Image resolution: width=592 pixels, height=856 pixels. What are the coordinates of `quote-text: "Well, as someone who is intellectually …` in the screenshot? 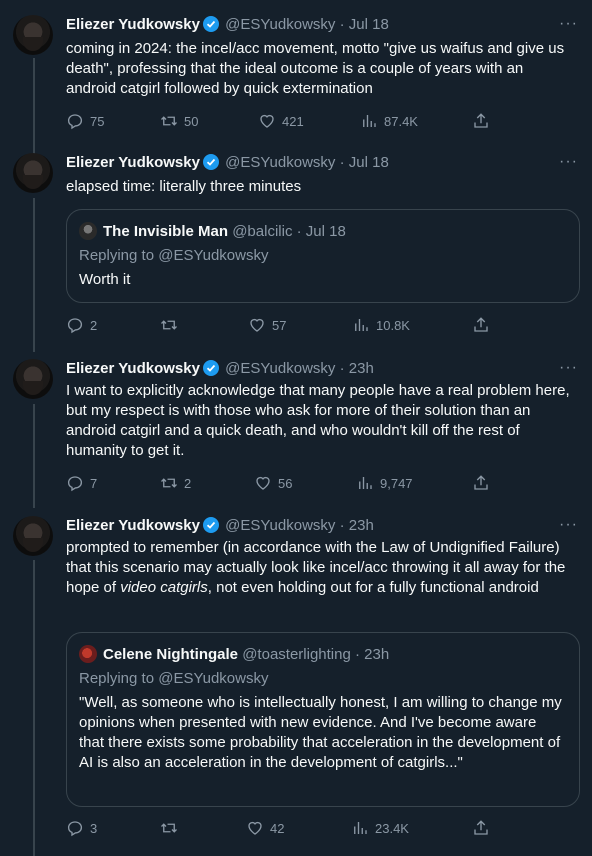 It's located at (320, 732).